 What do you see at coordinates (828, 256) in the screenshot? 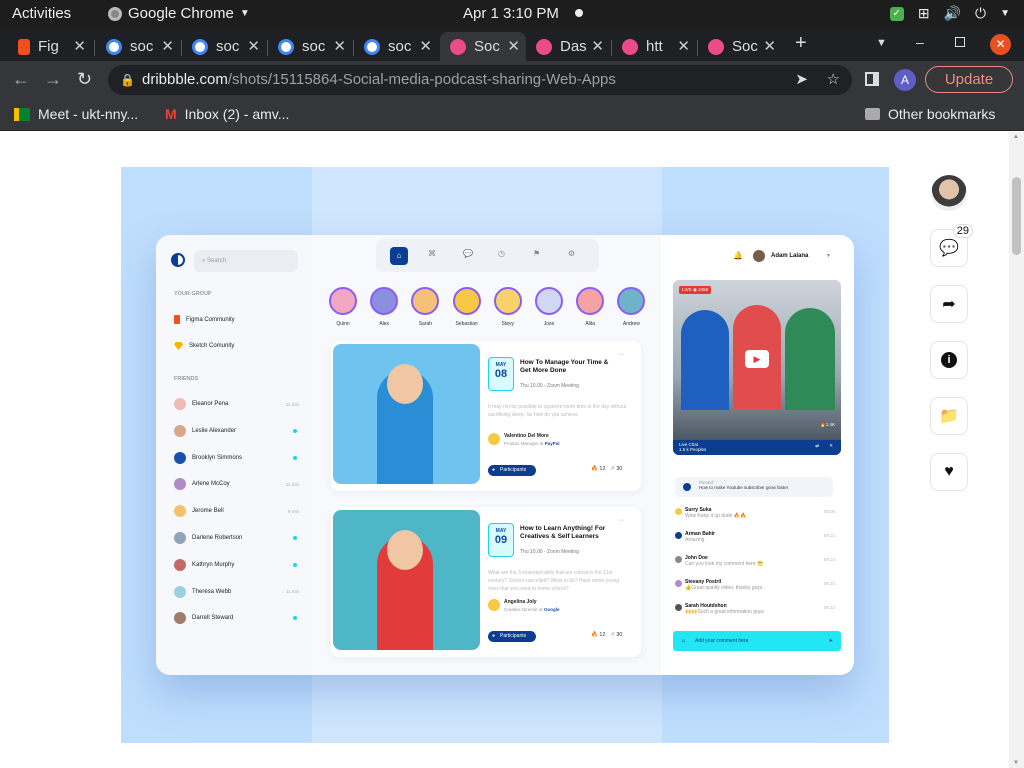
I see `user-menu-chevron-icon: ▼` at bounding box center [828, 256].